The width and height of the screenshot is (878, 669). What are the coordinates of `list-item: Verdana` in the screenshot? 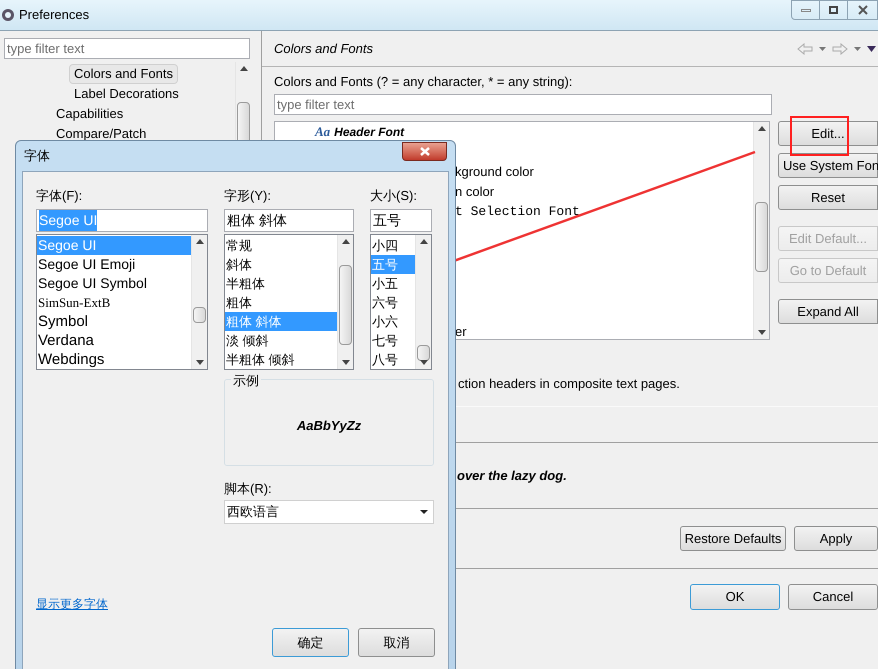 It's located at (114, 340).